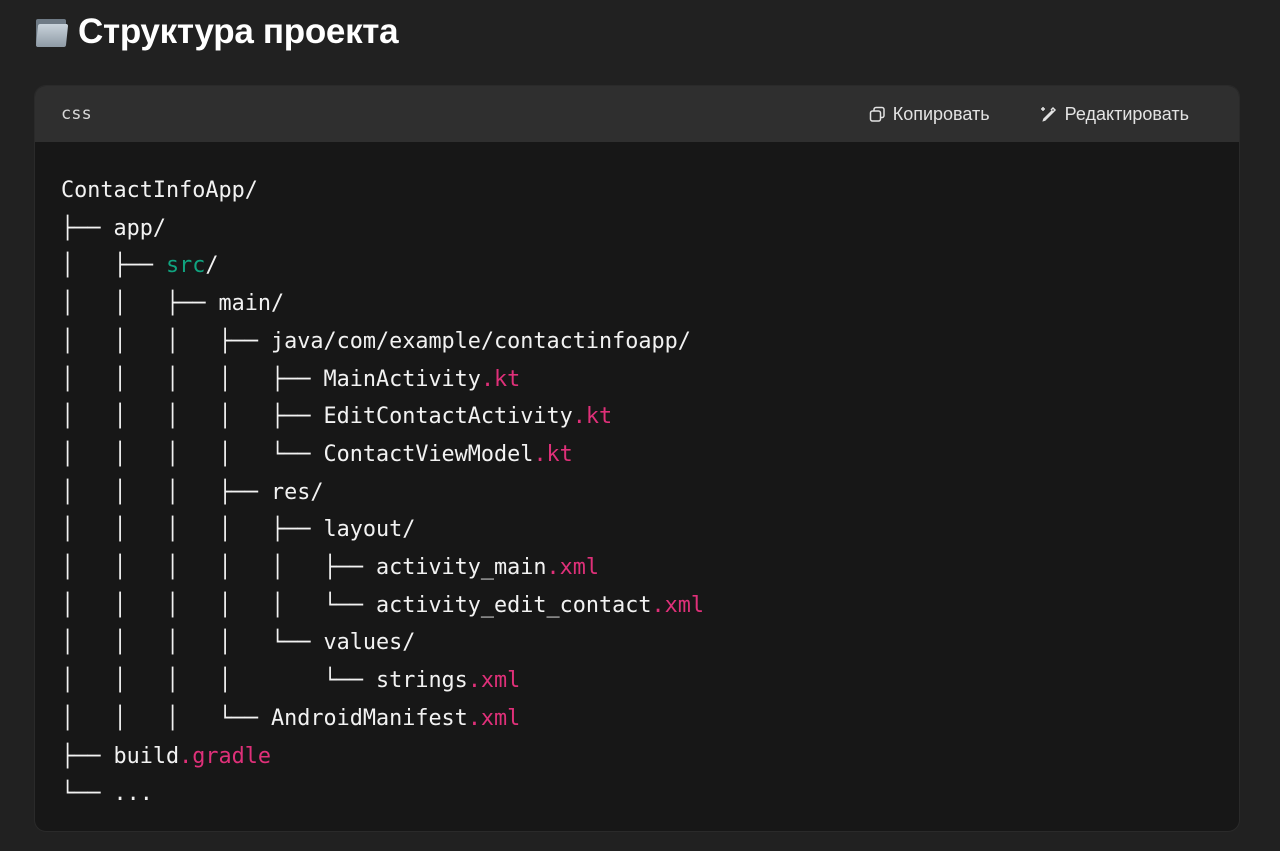 The height and width of the screenshot is (851, 1280). What do you see at coordinates (637, 493) in the screenshot?
I see `code-line: │ │ │ ├── res/` at bounding box center [637, 493].